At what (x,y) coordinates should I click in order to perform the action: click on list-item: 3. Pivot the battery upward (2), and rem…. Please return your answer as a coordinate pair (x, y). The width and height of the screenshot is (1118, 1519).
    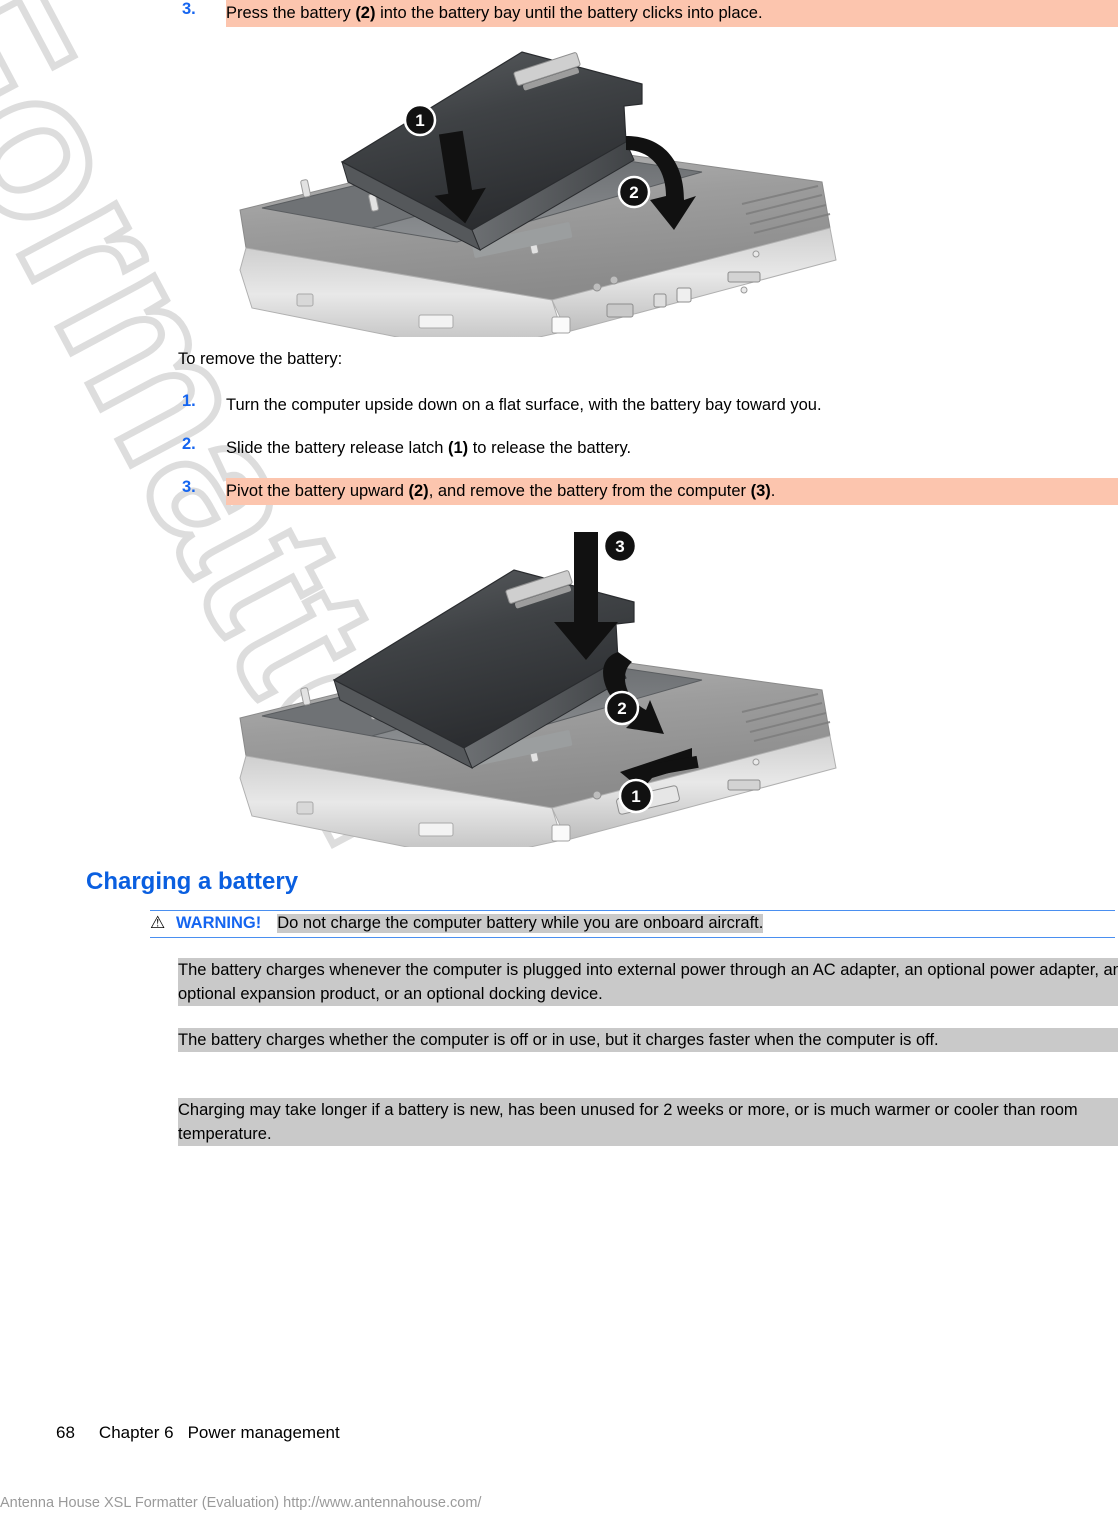
    Looking at the image, I should click on (648, 491).